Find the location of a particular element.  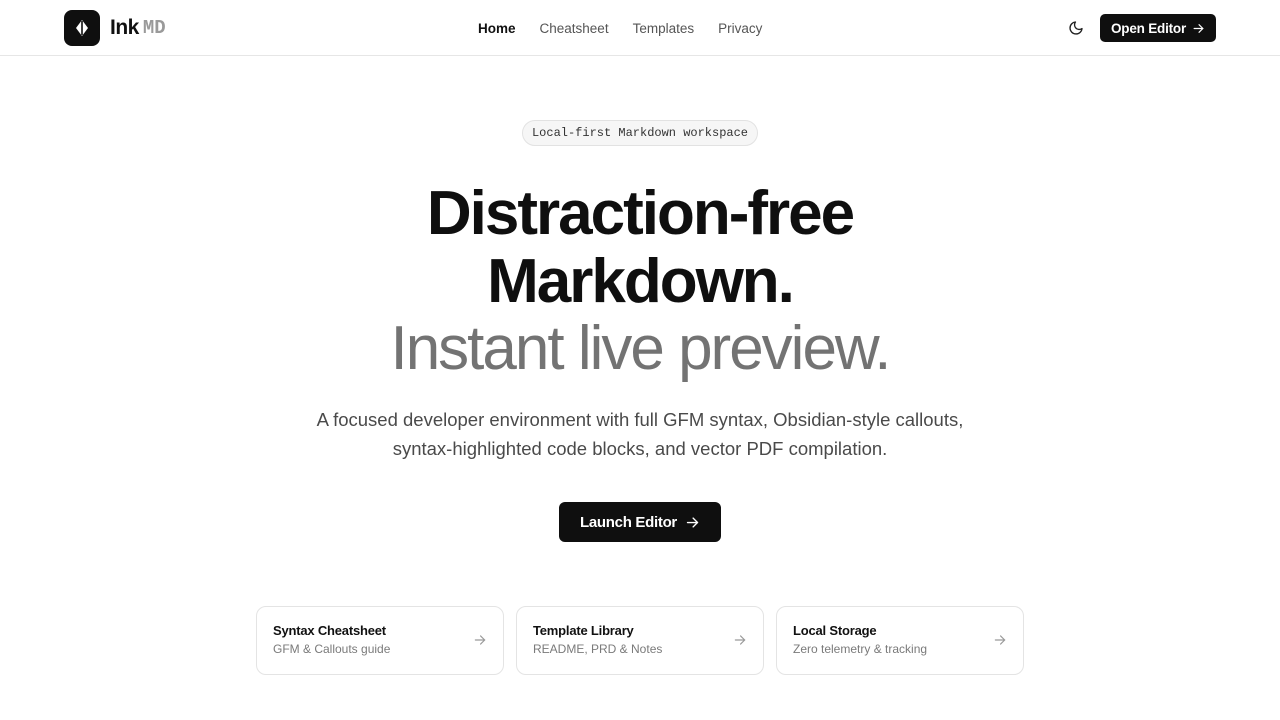

tagline-badge: Local-first Markdown workspace is located at coordinates (640, 133).